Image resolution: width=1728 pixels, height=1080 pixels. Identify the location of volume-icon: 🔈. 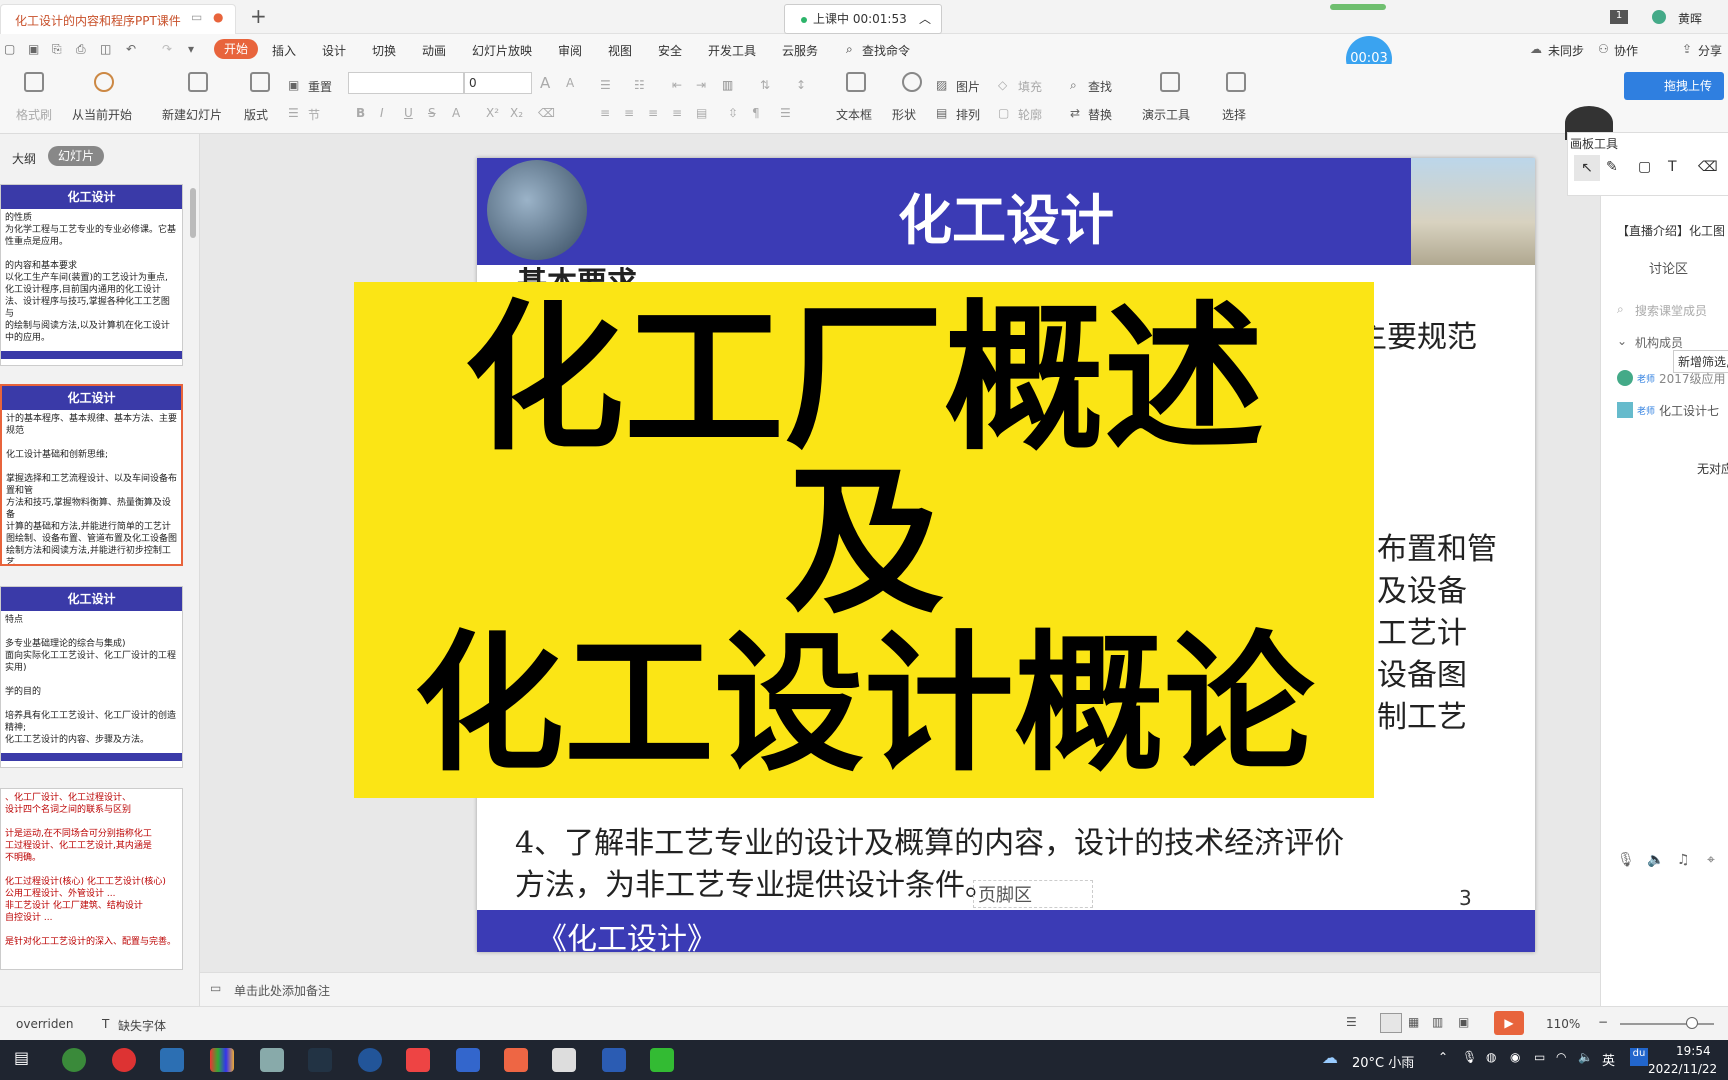
(1585, 1057).